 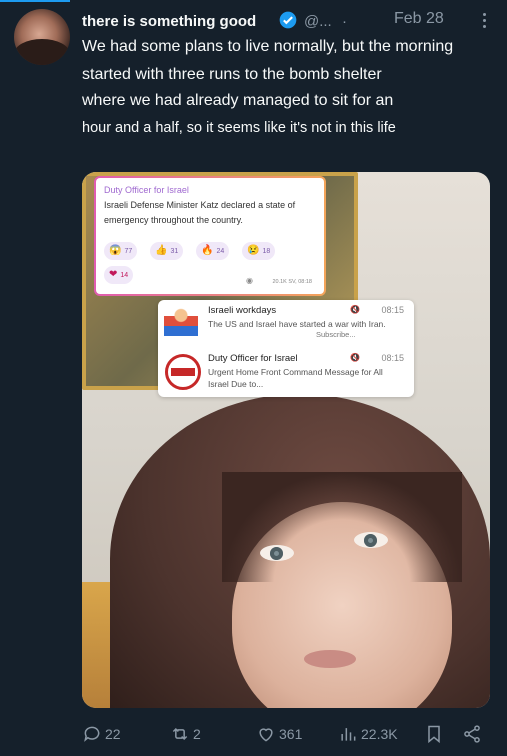 I want to click on like-count: 361, so click(x=291, y=734).